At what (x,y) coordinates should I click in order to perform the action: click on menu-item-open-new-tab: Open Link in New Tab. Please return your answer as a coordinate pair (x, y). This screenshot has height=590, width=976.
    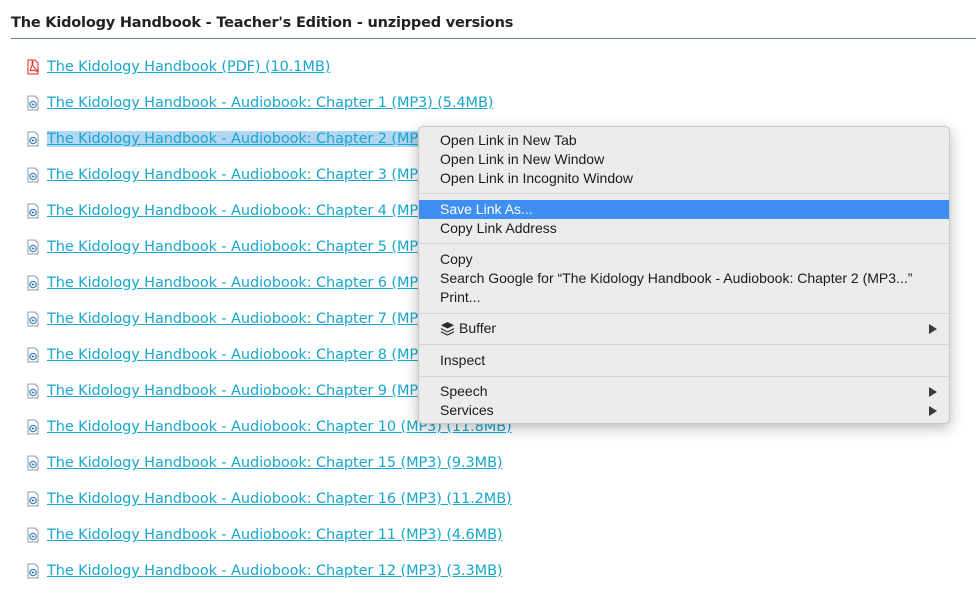
    Looking at the image, I should click on (684, 140).